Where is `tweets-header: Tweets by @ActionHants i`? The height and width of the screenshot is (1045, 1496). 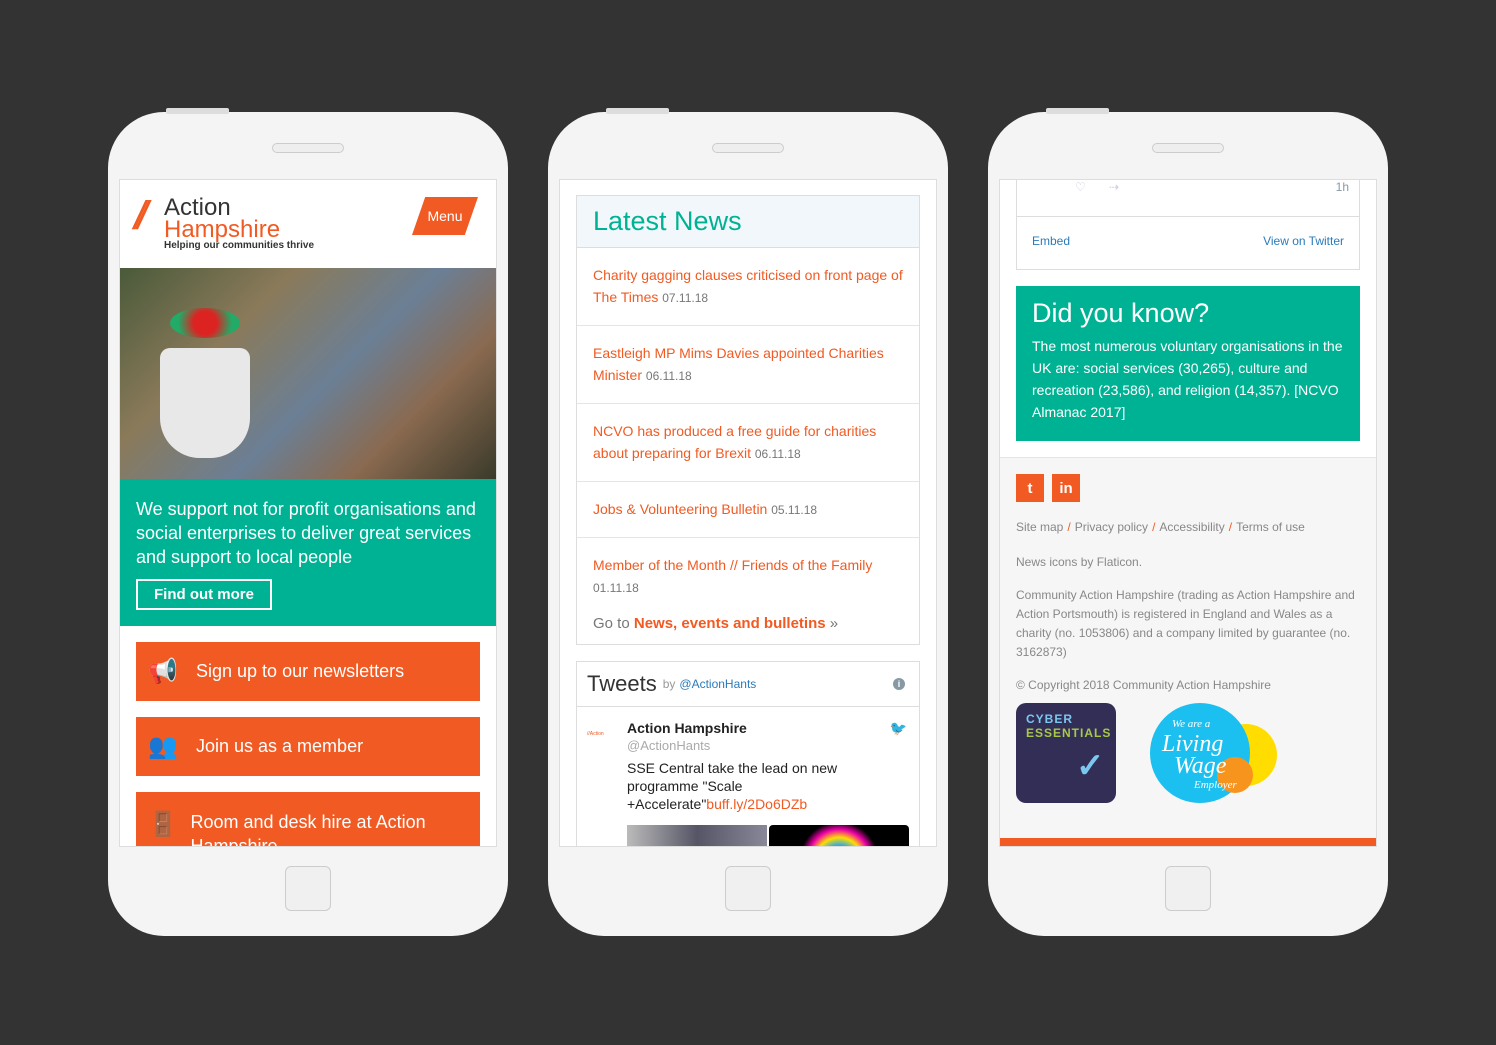
tweets-header: Tweets by @ActionHants i is located at coordinates (748, 684).